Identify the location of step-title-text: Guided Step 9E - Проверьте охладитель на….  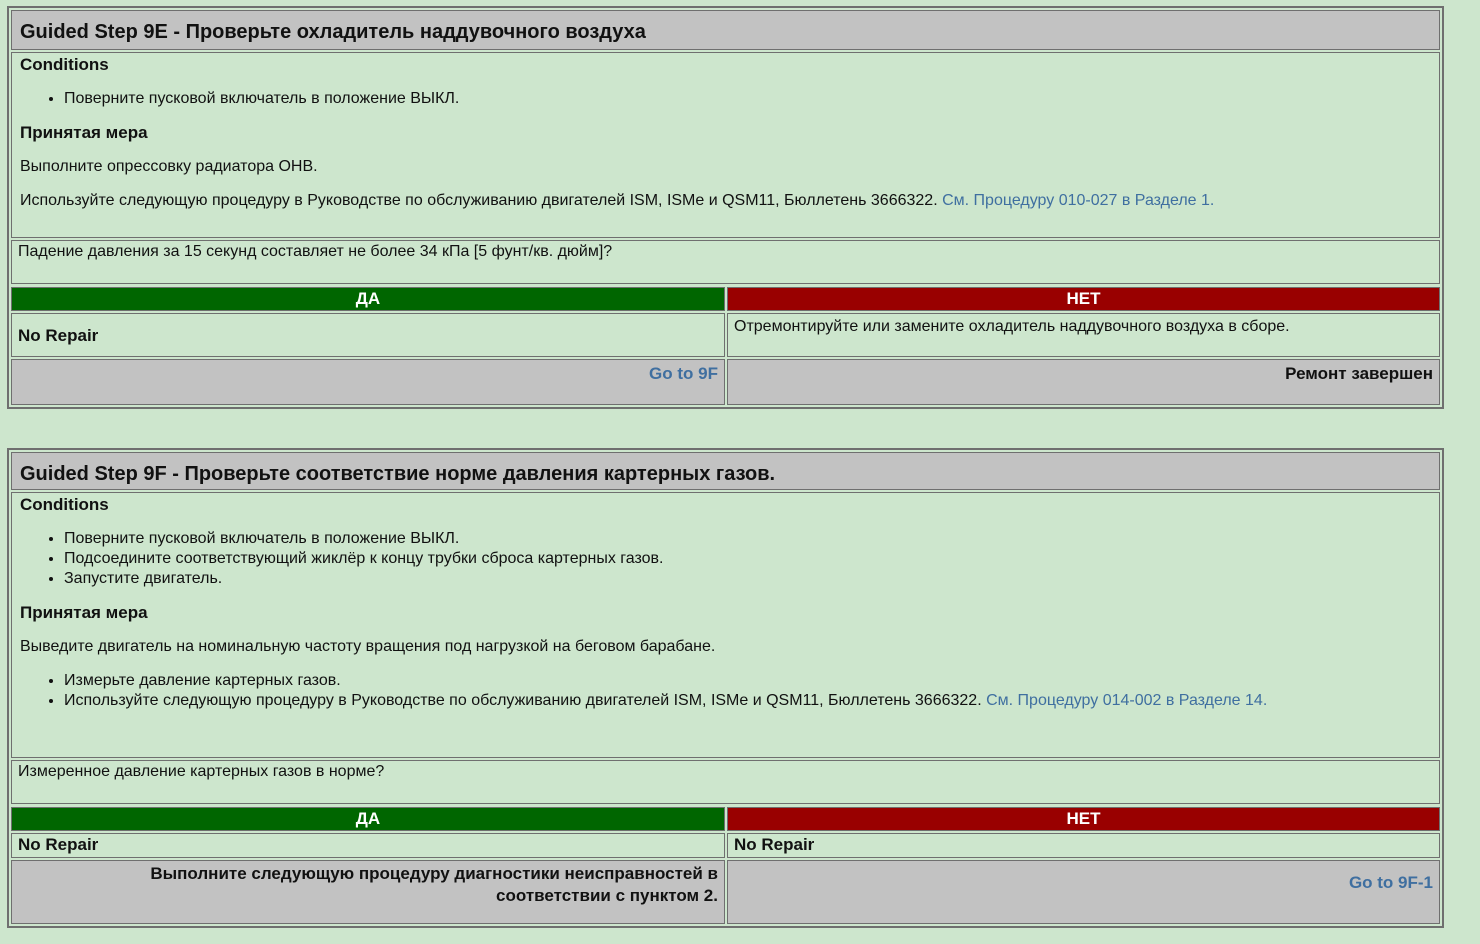
(333, 32).